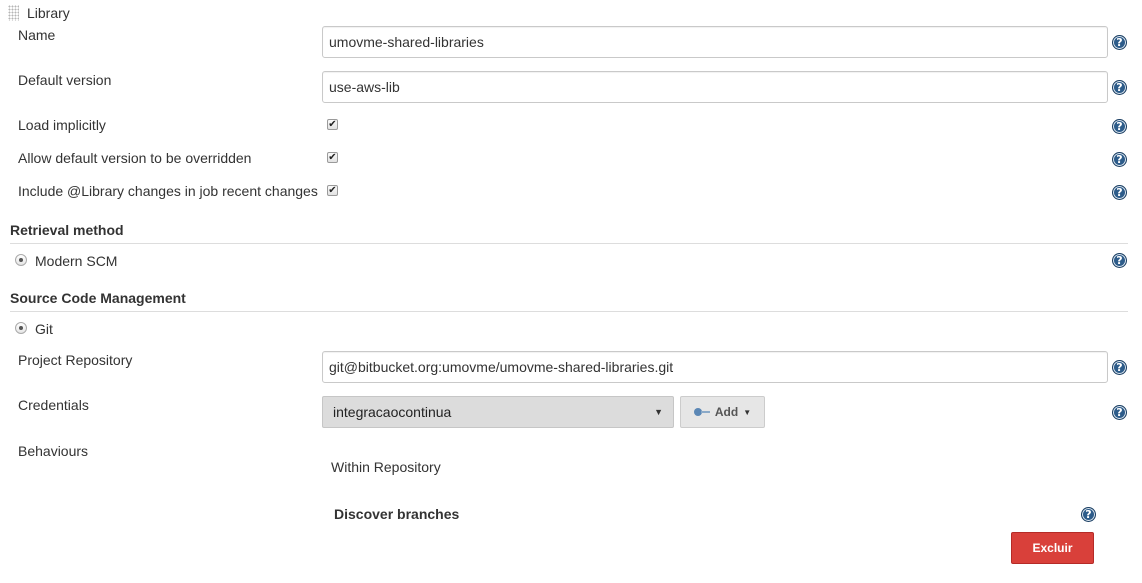  Describe the element at coordinates (135, 158) in the screenshot. I see `allow-override-label: Allow default version to be overridden` at that location.